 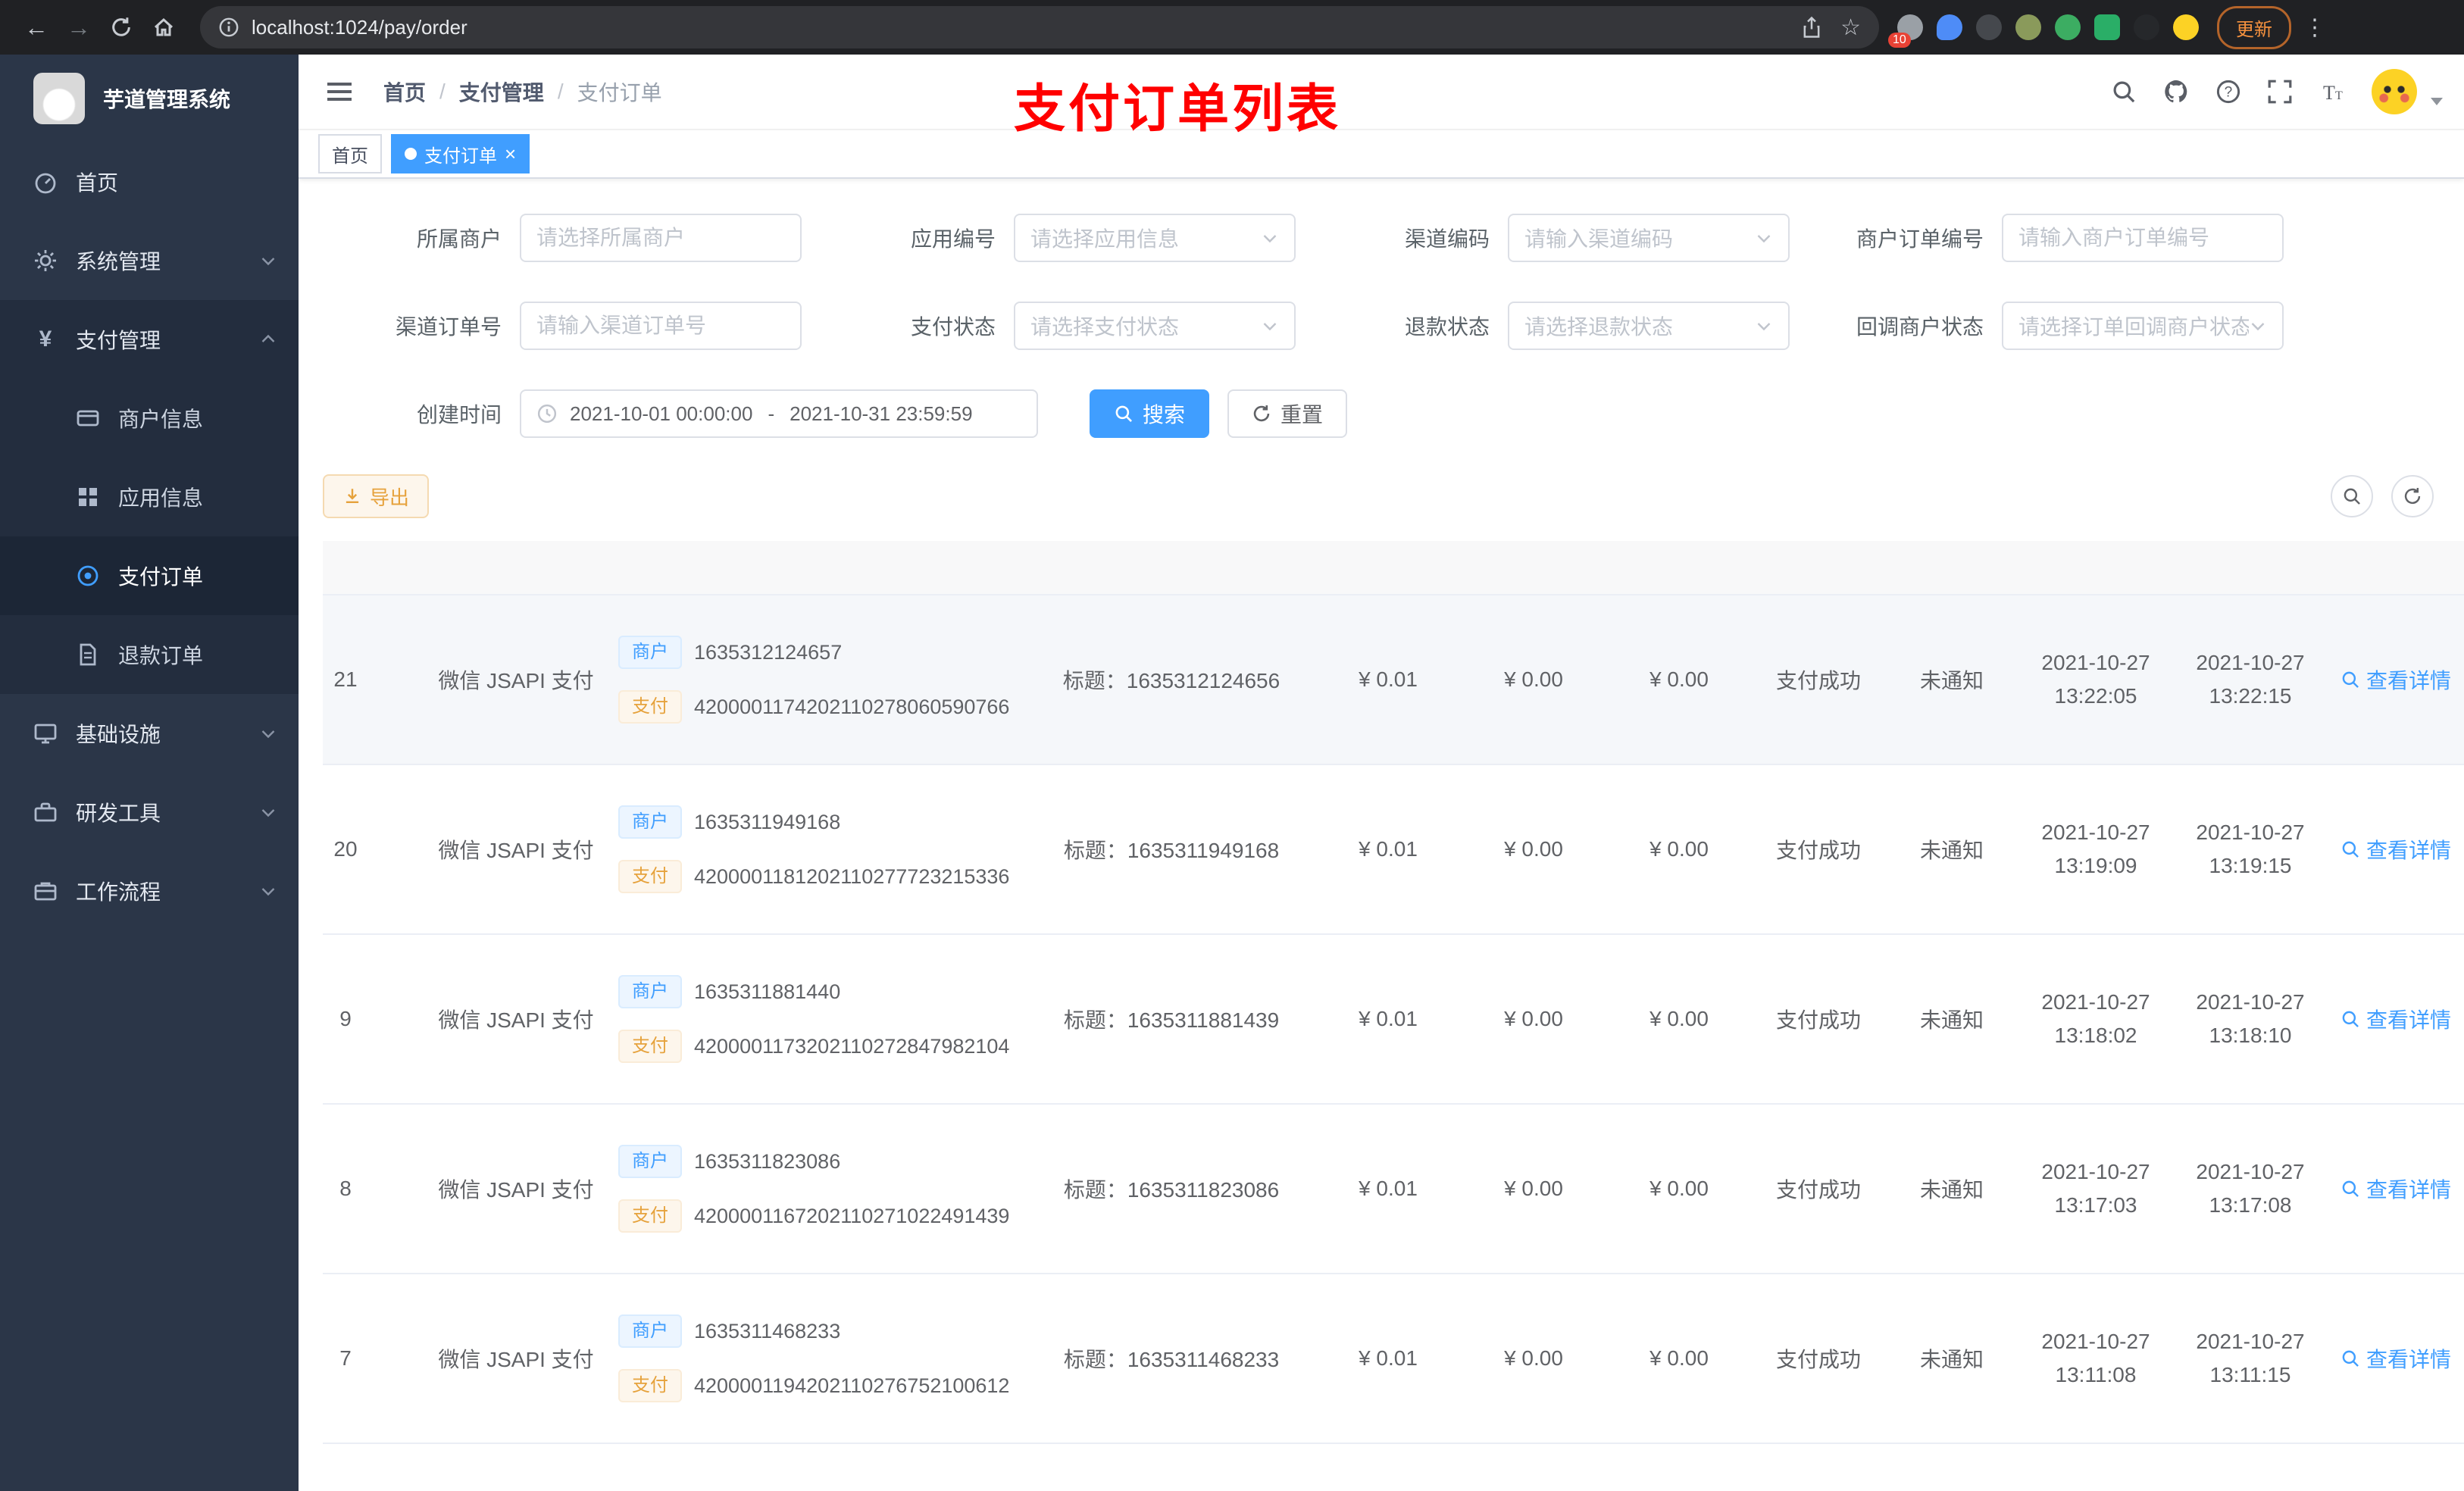 I want to click on sidebar-item-system: 系统管理, so click(x=149, y=260).